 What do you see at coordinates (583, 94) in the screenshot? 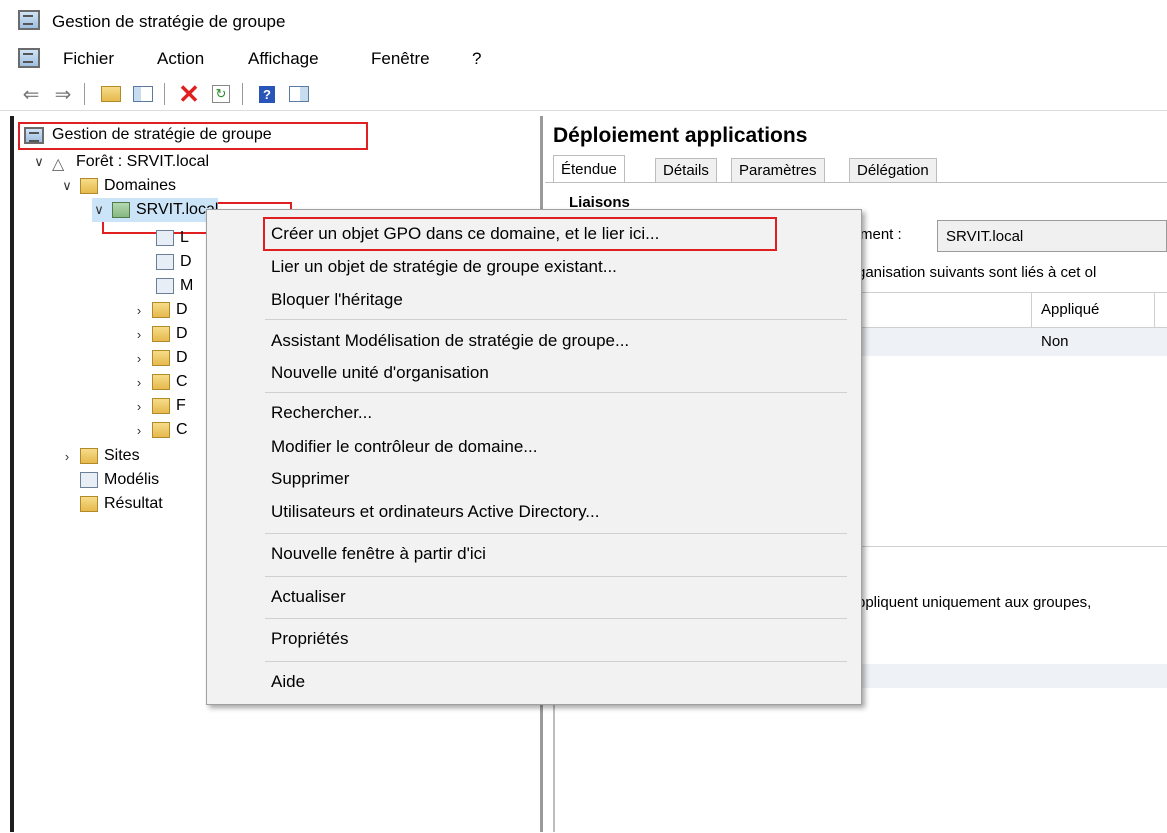
I see `toolbar: ⇐ ⇒ ✕ ↻ ?` at bounding box center [583, 94].